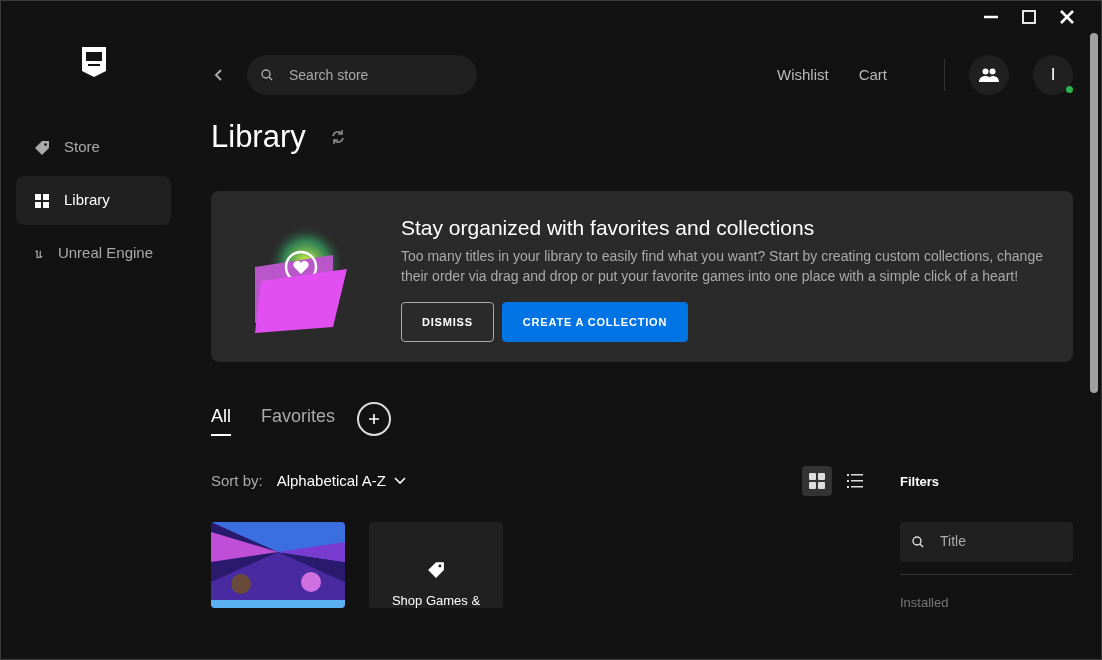  What do you see at coordinates (337, 136) in the screenshot?
I see `refresh-icon` at bounding box center [337, 136].